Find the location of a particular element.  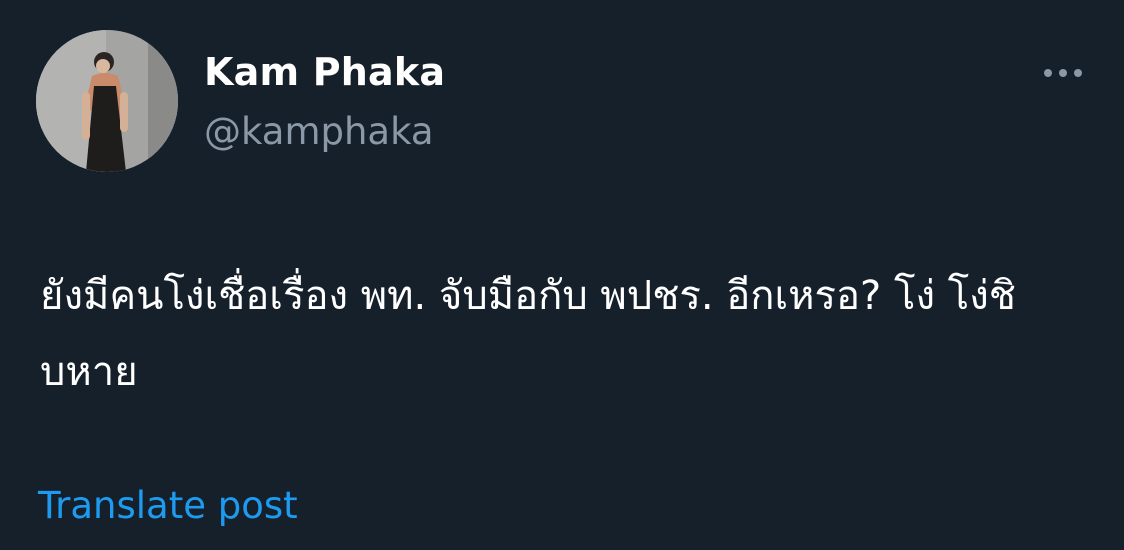

more-horizontal-icon is located at coordinates (1063, 73).